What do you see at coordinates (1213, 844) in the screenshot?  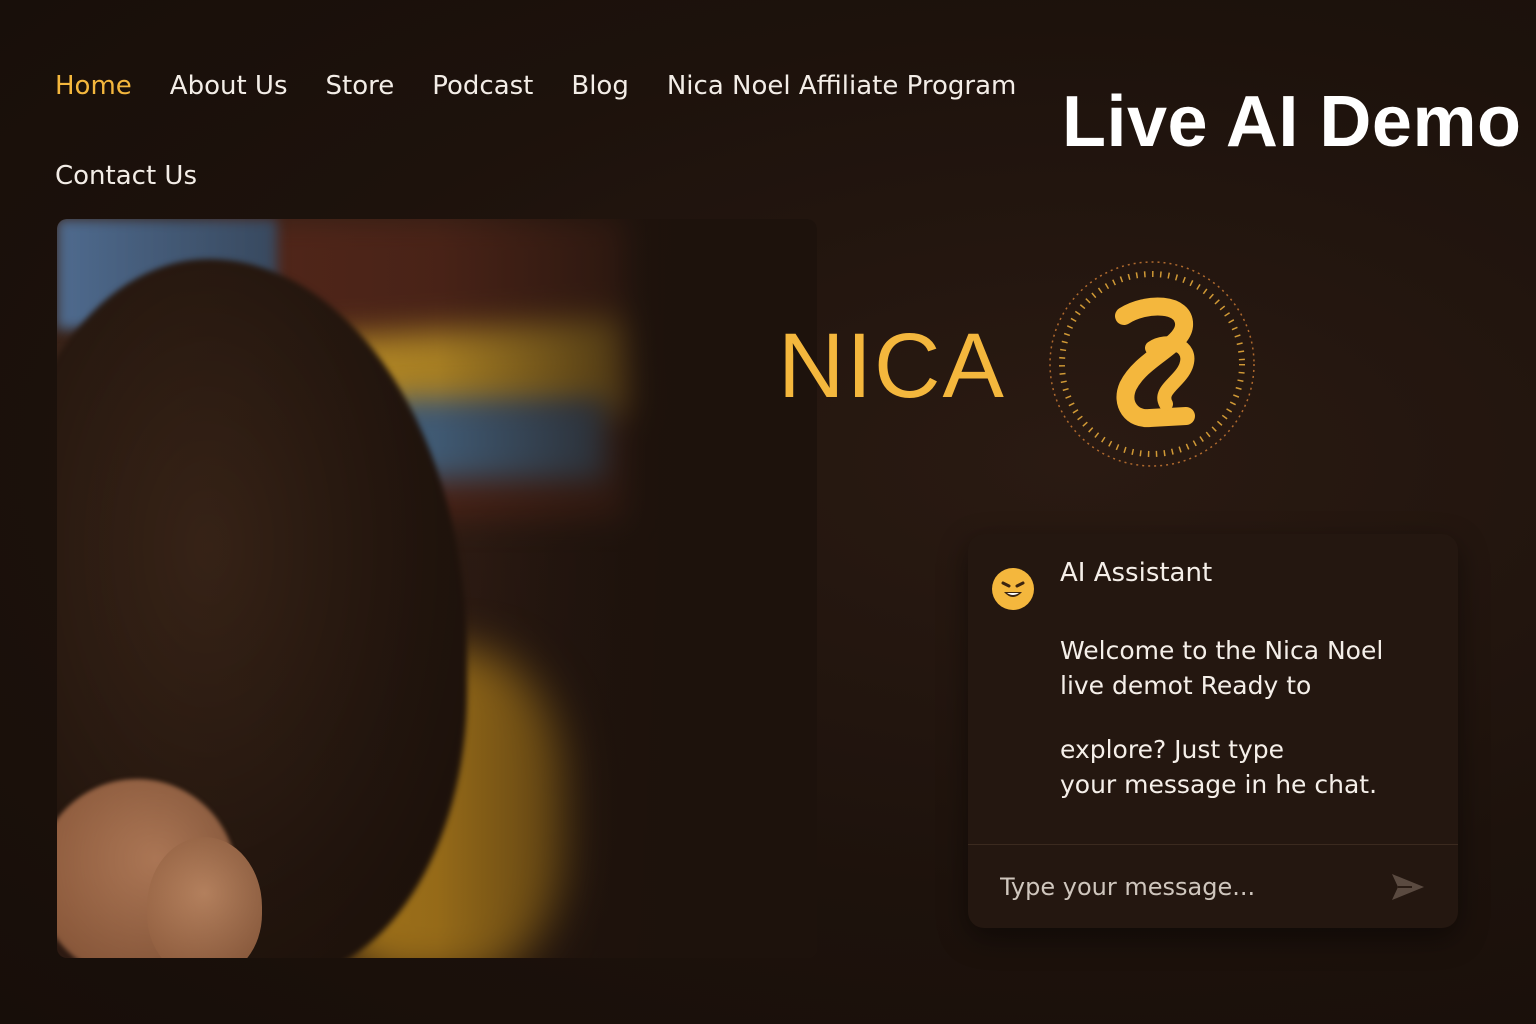 I see `chat-divider` at bounding box center [1213, 844].